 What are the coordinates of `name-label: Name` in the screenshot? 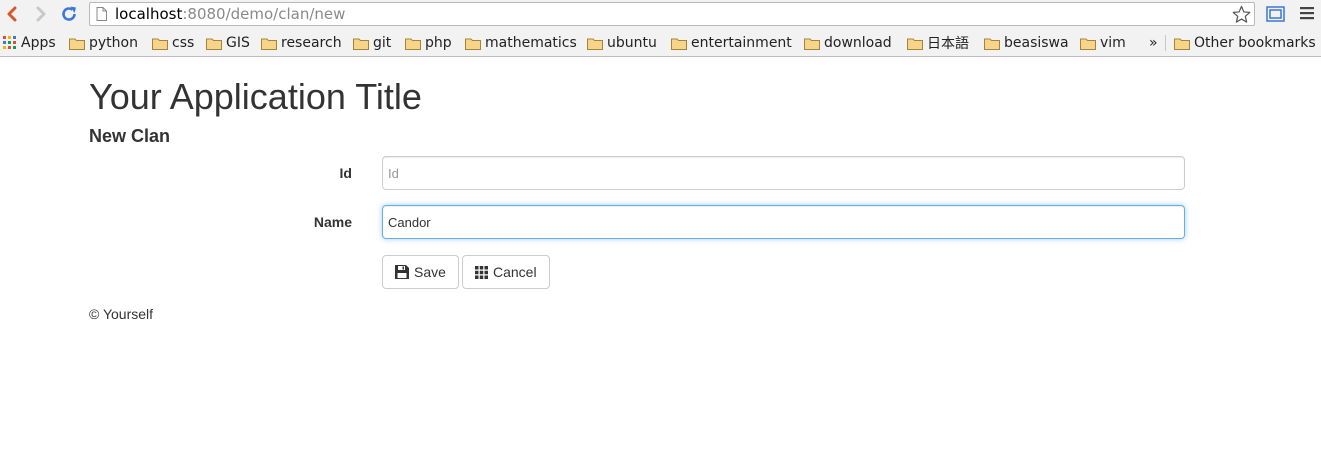 It's located at (332, 222).